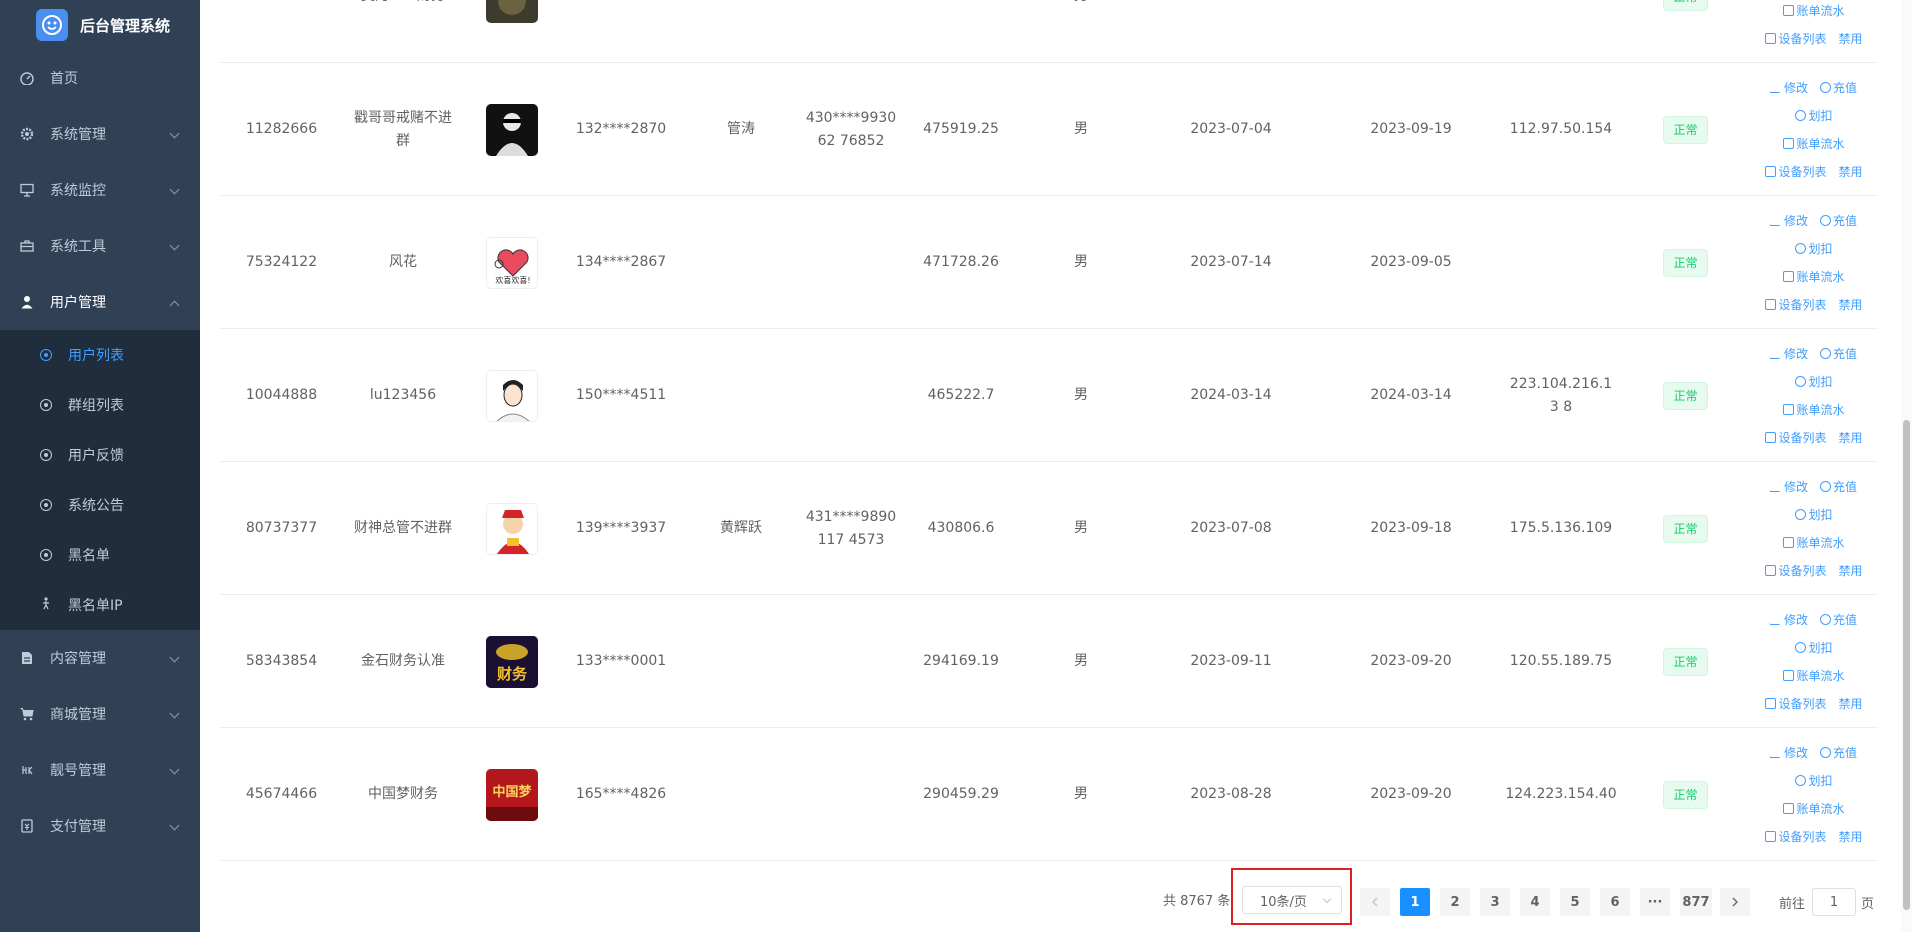 The image size is (1912, 932). I want to click on avatar: 欢喜欢喜!, so click(512, 262).